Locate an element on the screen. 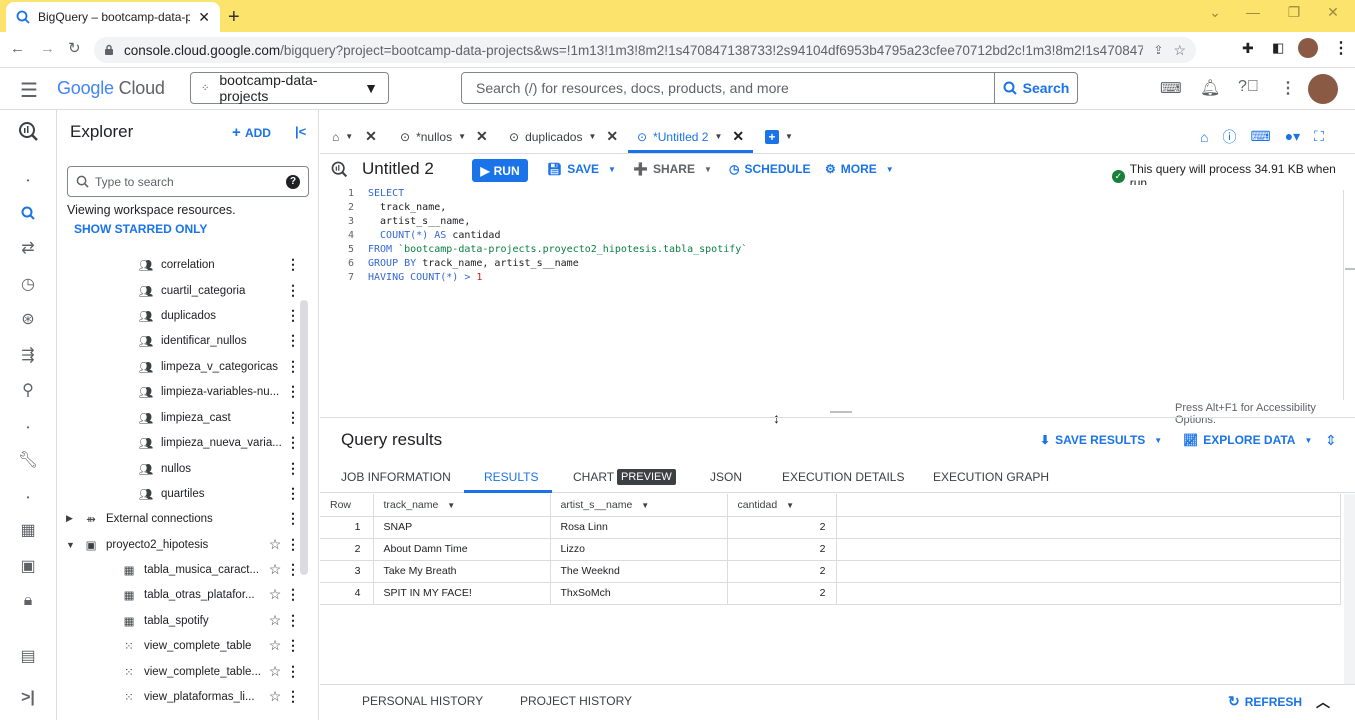 The image size is (1355, 720). release-notes-icon: ▤ is located at coordinates (28, 656).